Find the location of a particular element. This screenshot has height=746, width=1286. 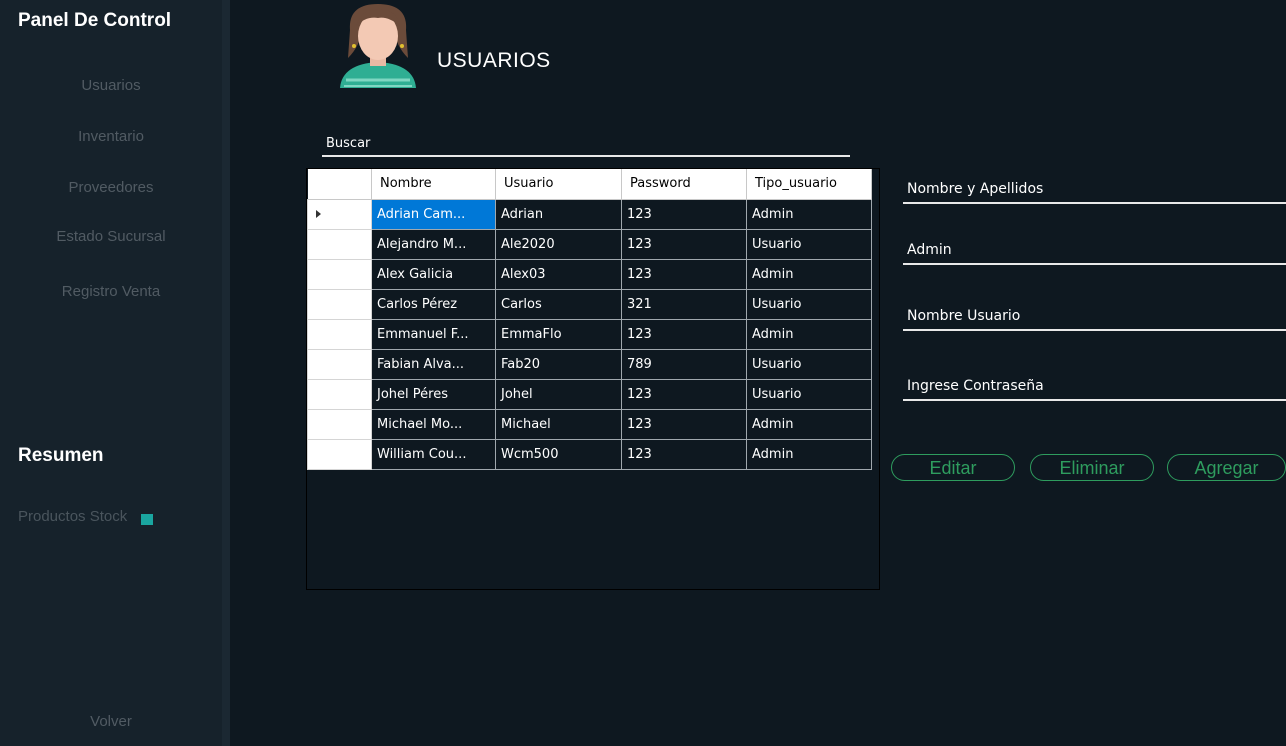

table-row: Alex Galicia Alex03 123 Admin is located at coordinates (589, 274).